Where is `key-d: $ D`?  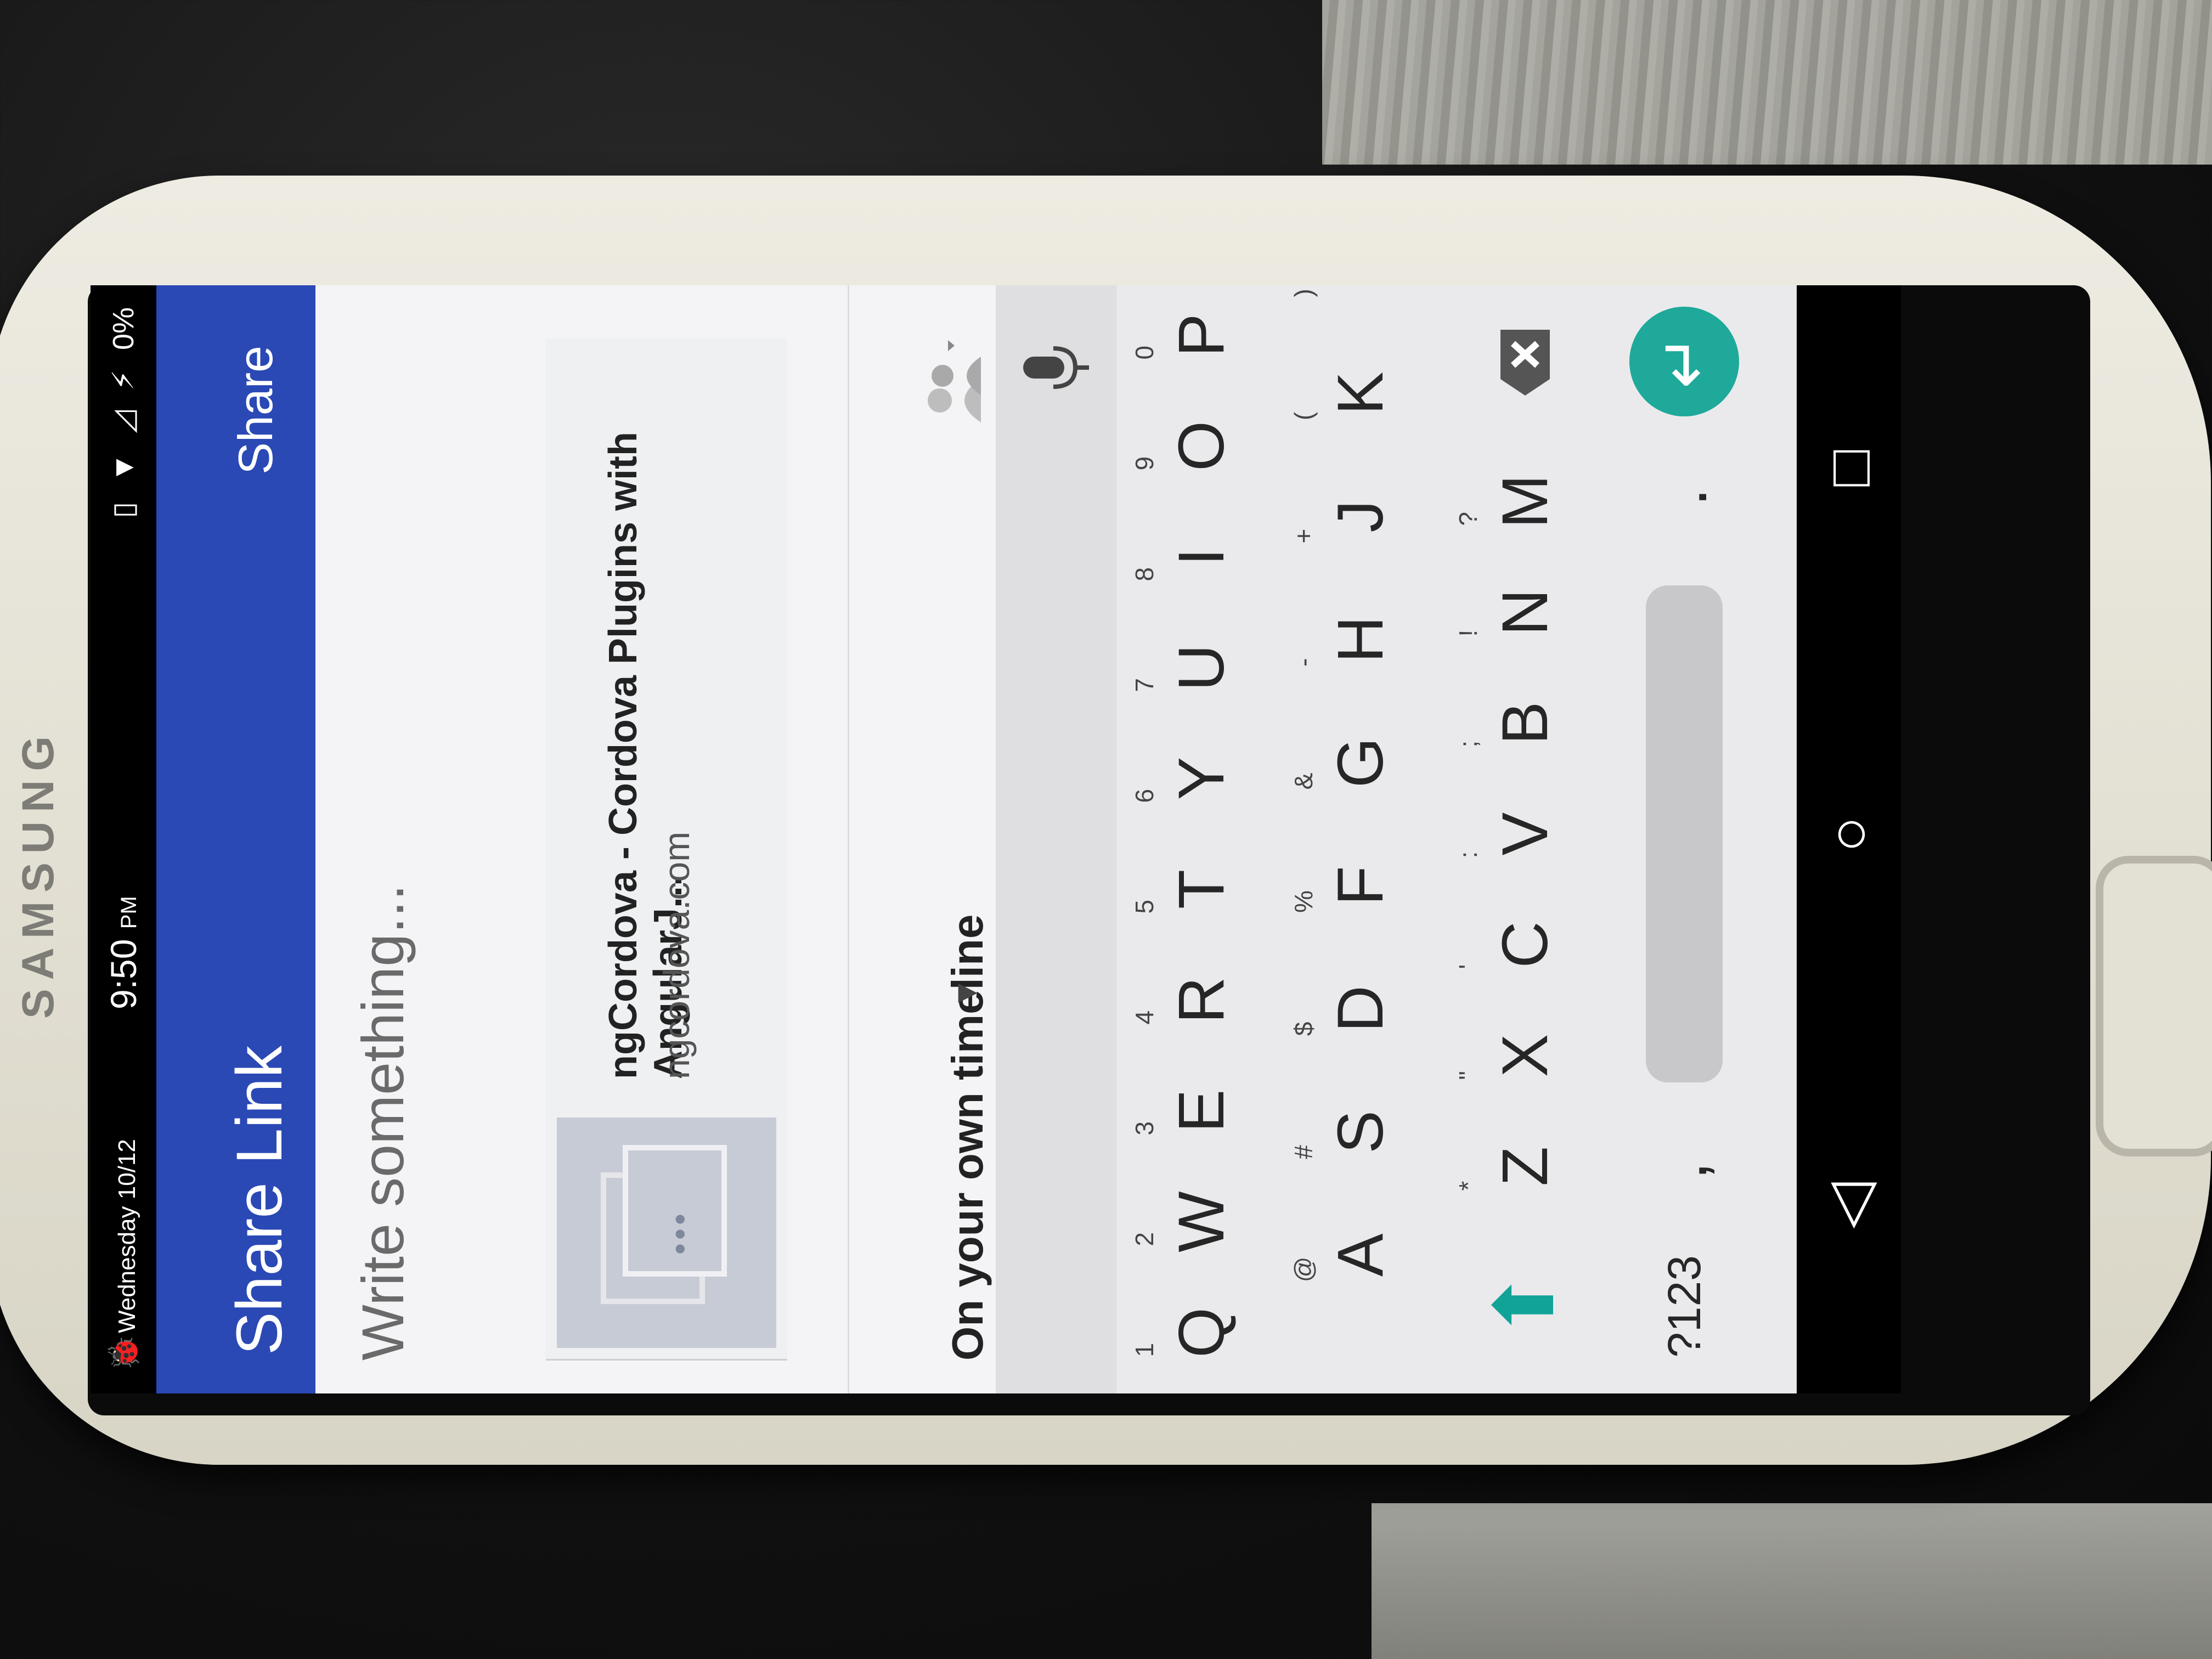 key-d: $ D is located at coordinates (1360, 1009).